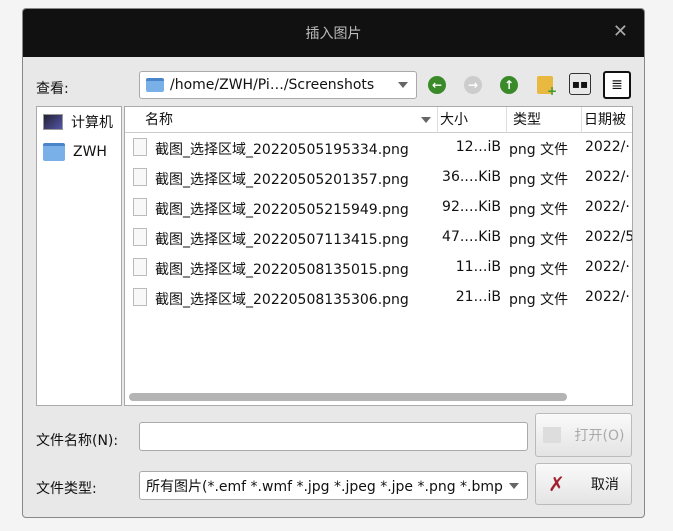  I want to click on file-size: 47.…KiB, so click(471, 237).